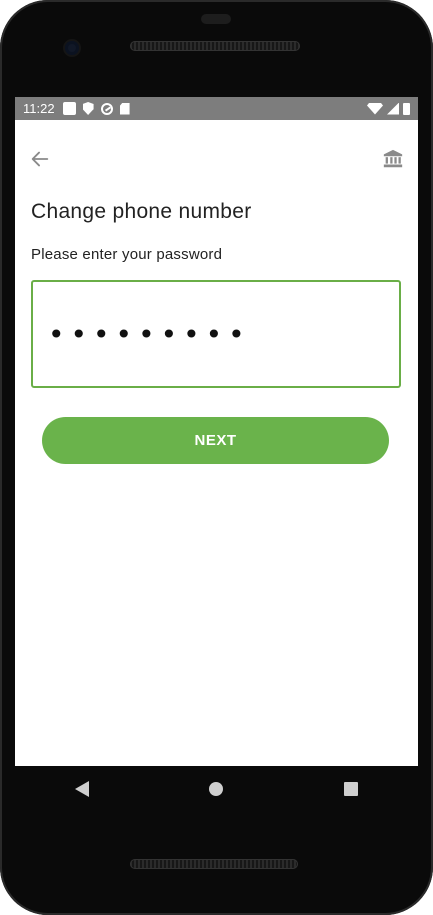 The width and height of the screenshot is (433, 915). Describe the element at coordinates (216, 108) in the screenshot. I see `status-bar: 11:22` at that location.